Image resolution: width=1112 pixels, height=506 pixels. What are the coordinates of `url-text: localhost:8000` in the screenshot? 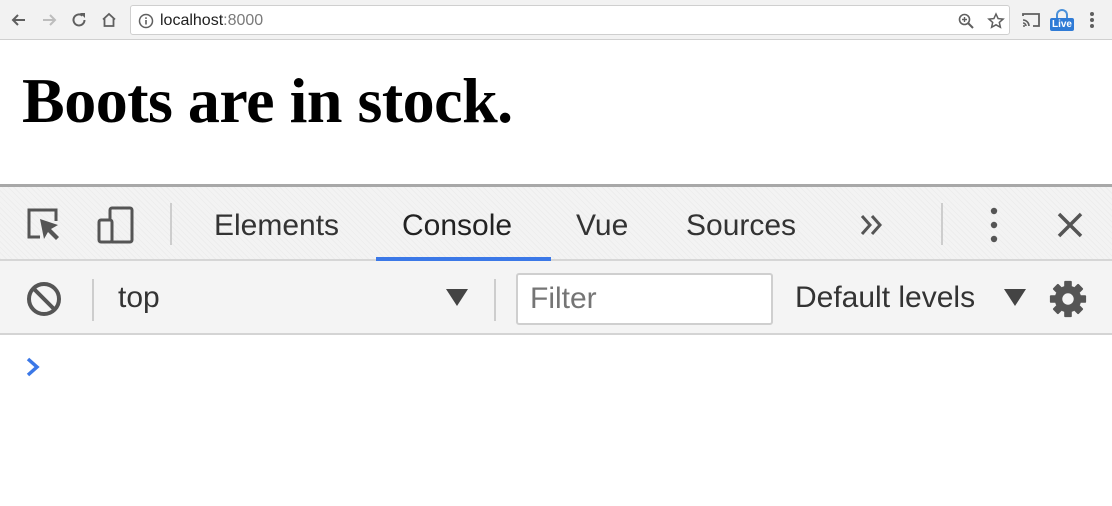 It's located at (211, 21).